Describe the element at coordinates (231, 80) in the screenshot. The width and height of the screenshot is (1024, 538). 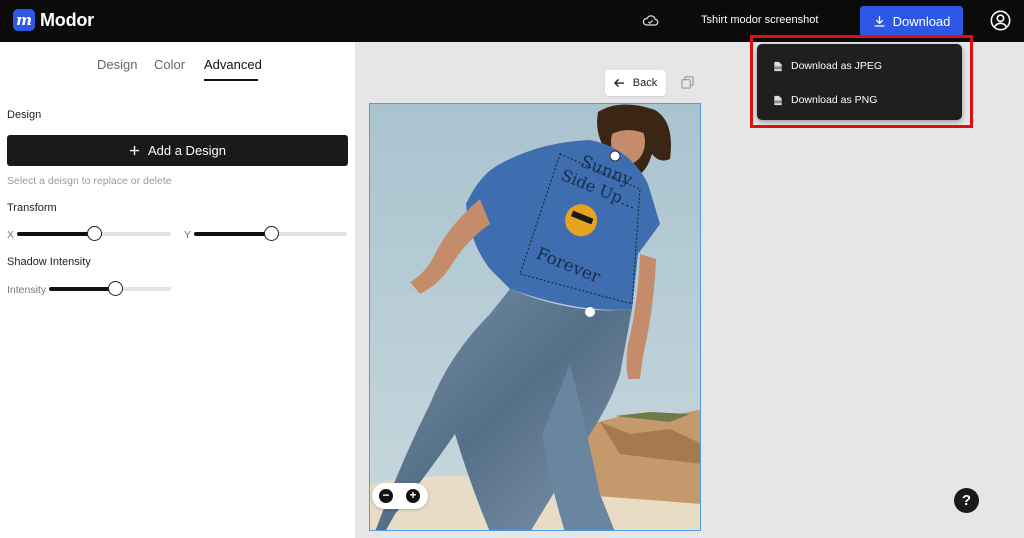
I see `active-tab-indicator` at that location.